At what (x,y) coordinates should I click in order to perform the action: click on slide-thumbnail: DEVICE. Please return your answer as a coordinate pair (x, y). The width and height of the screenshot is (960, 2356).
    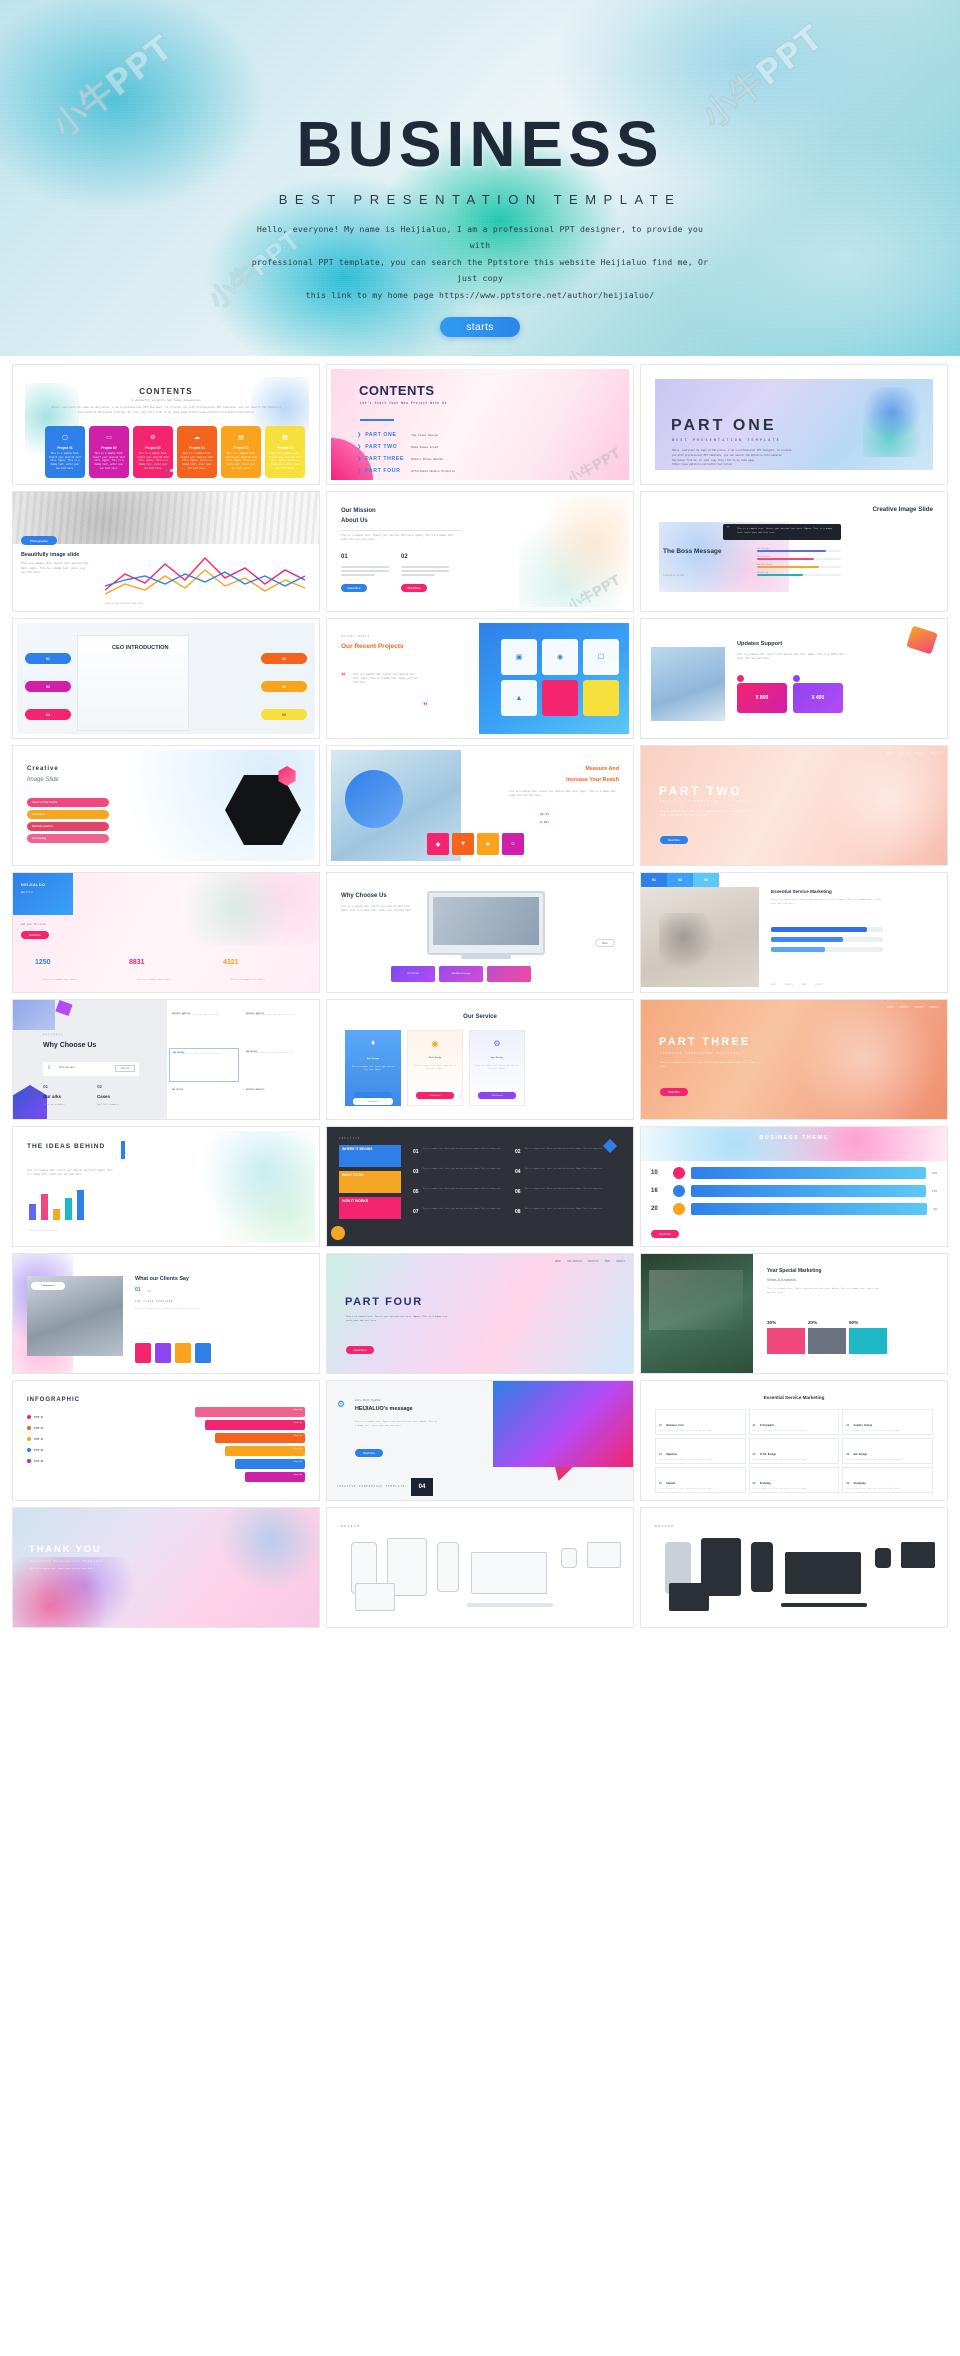
    Looking at the image, I should click on (794, 1567).